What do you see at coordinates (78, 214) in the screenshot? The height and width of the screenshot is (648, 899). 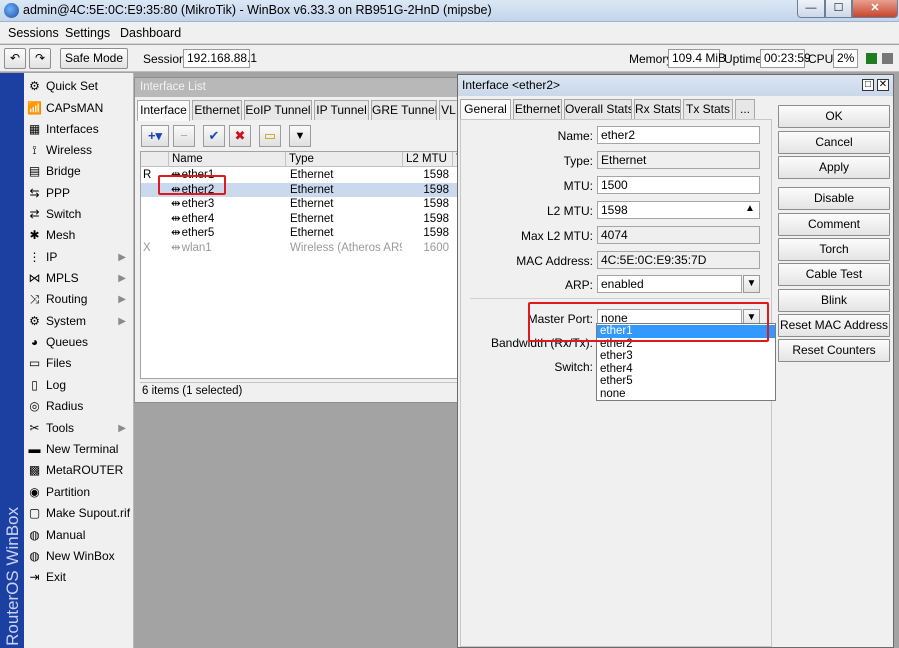 I see `sidebar-item-switch: ⇄ Switch` at bounding box center [78, 214].